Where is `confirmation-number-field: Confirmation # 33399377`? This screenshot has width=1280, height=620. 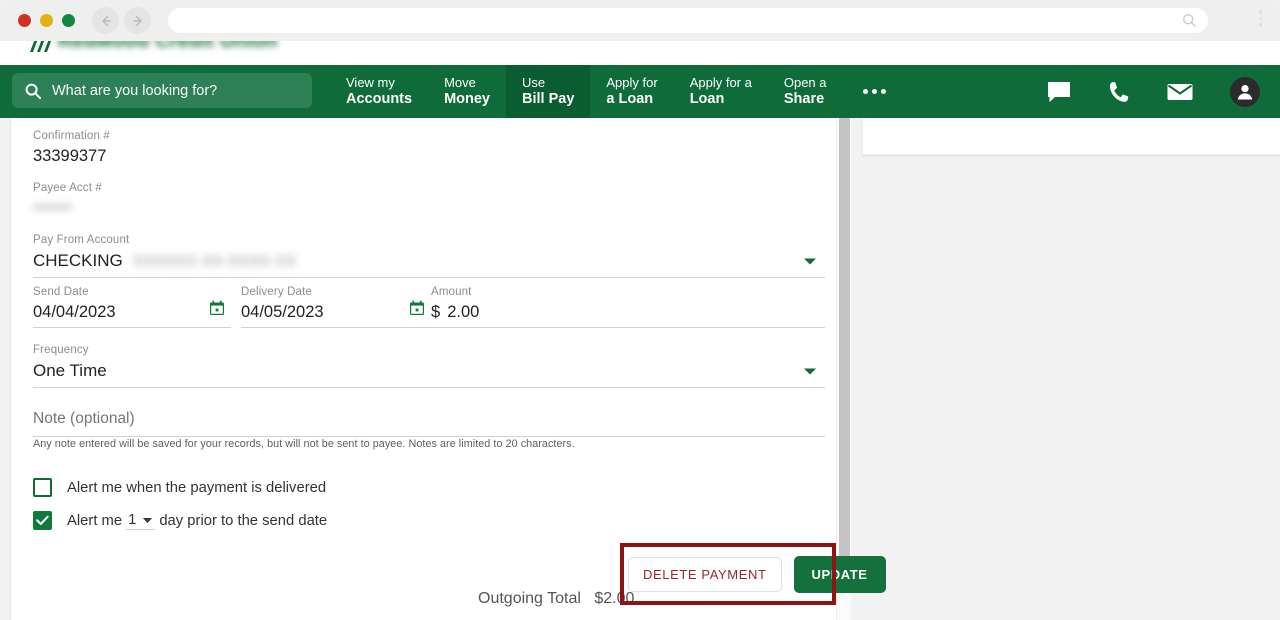 confirmation-number-field: Confirmation # 33399377 is located at coordinates (183, 148).